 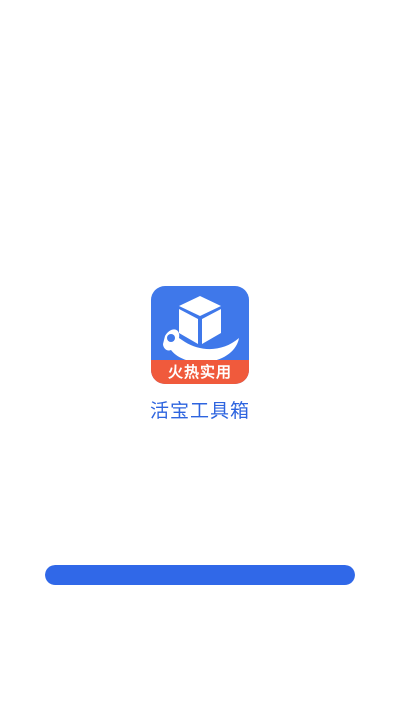 I want to click on loading-progress-fill, so click(x=200, y=575).